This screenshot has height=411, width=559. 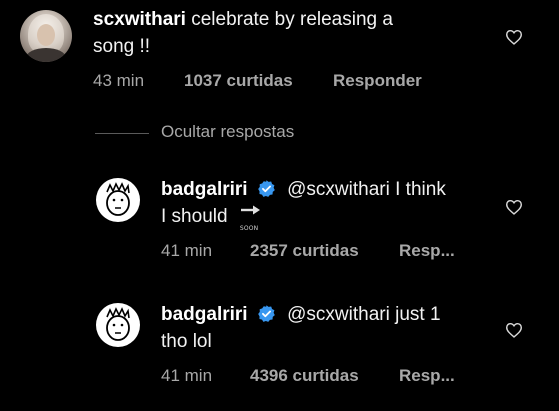 What do you see at coordinates (119, 80) in the screenshot?
I see `timestamp: 43 min` at bounding box center [119, 80].